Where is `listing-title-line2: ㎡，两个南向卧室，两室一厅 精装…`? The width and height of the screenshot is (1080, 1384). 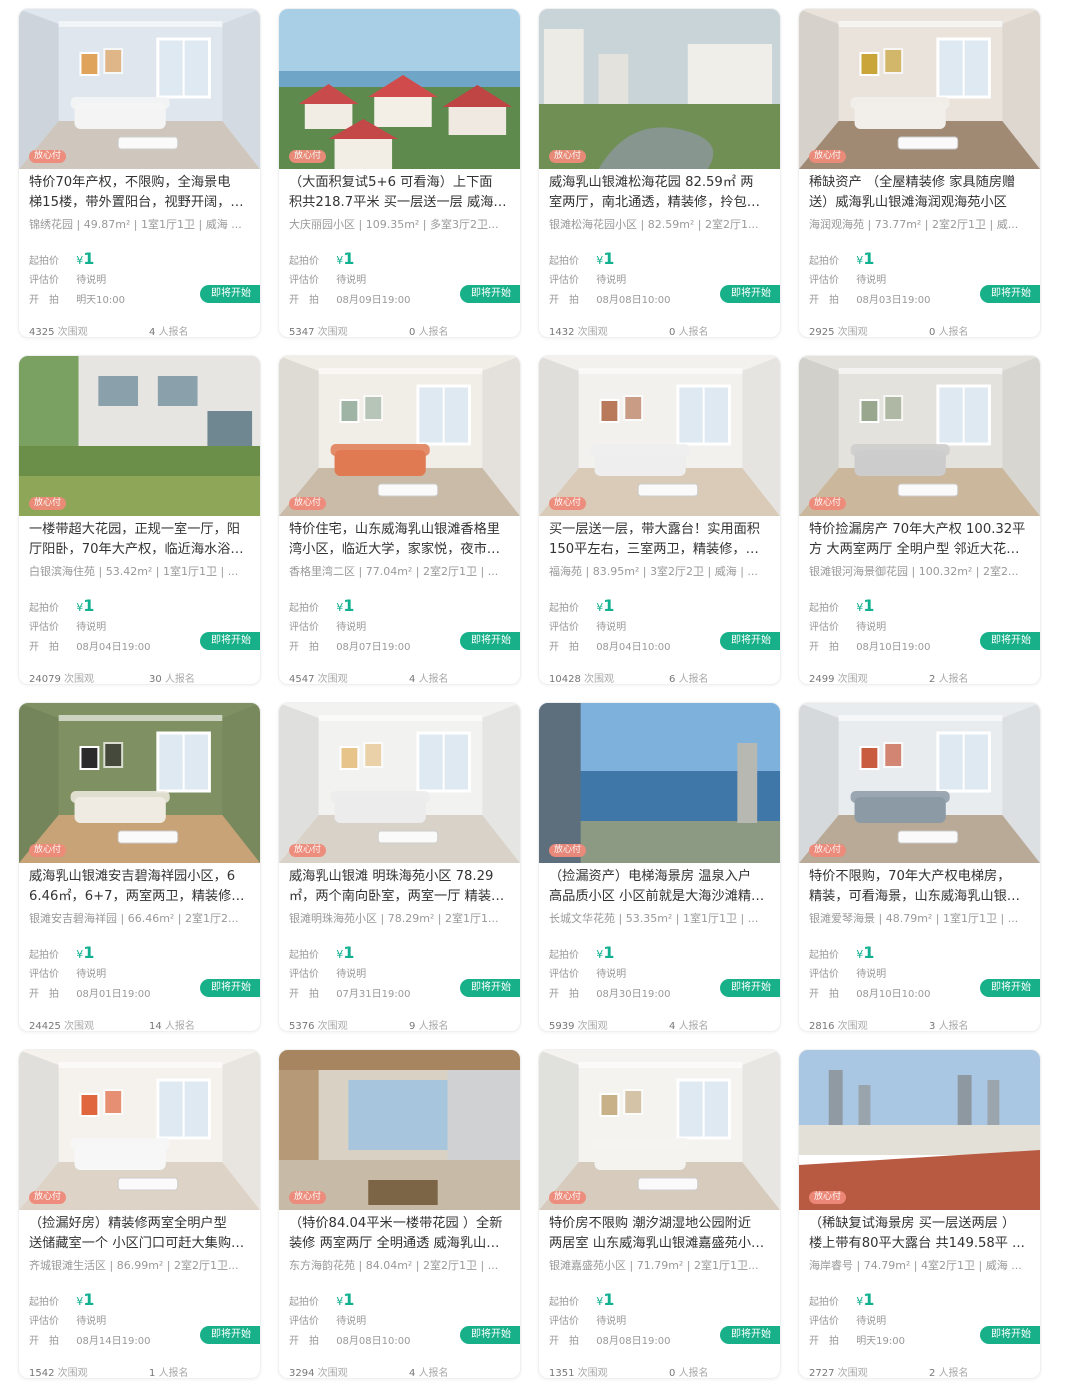
listing-title-line2: ㎡，两个南向卧室，两室一厅 精装… is located at coordinates (397, 896).